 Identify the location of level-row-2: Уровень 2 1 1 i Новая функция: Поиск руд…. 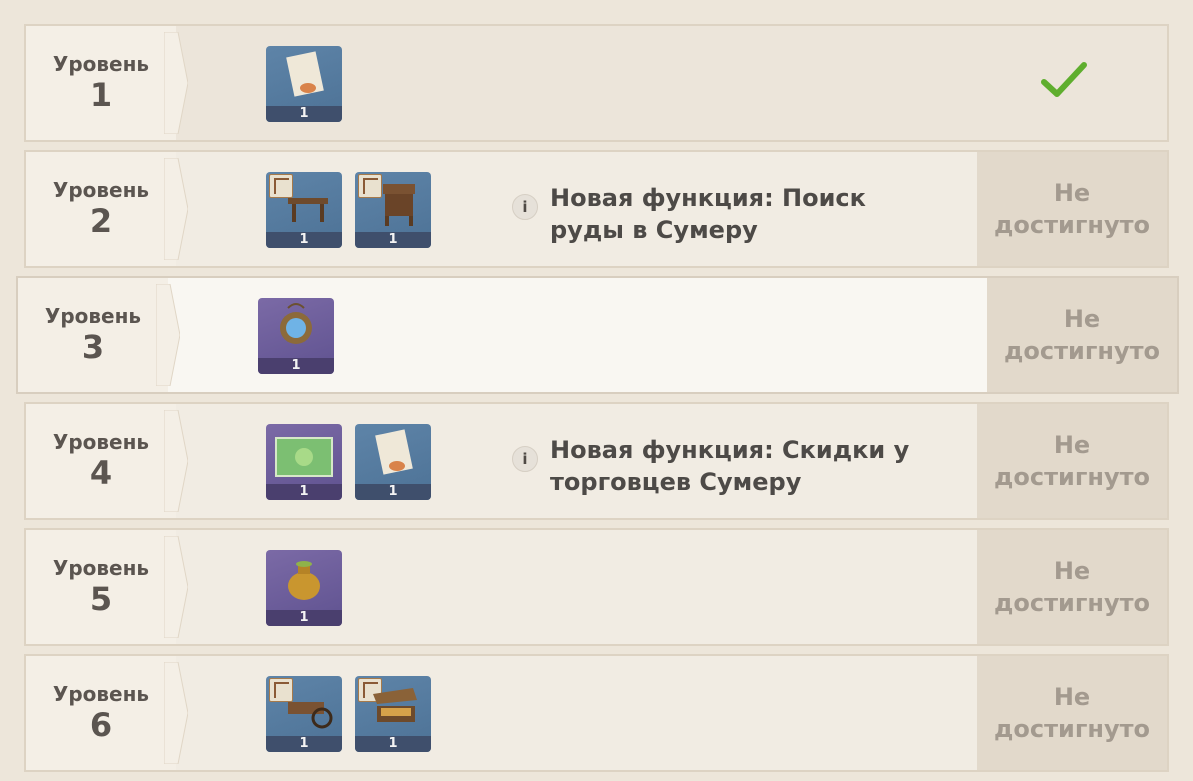
(596, 209).